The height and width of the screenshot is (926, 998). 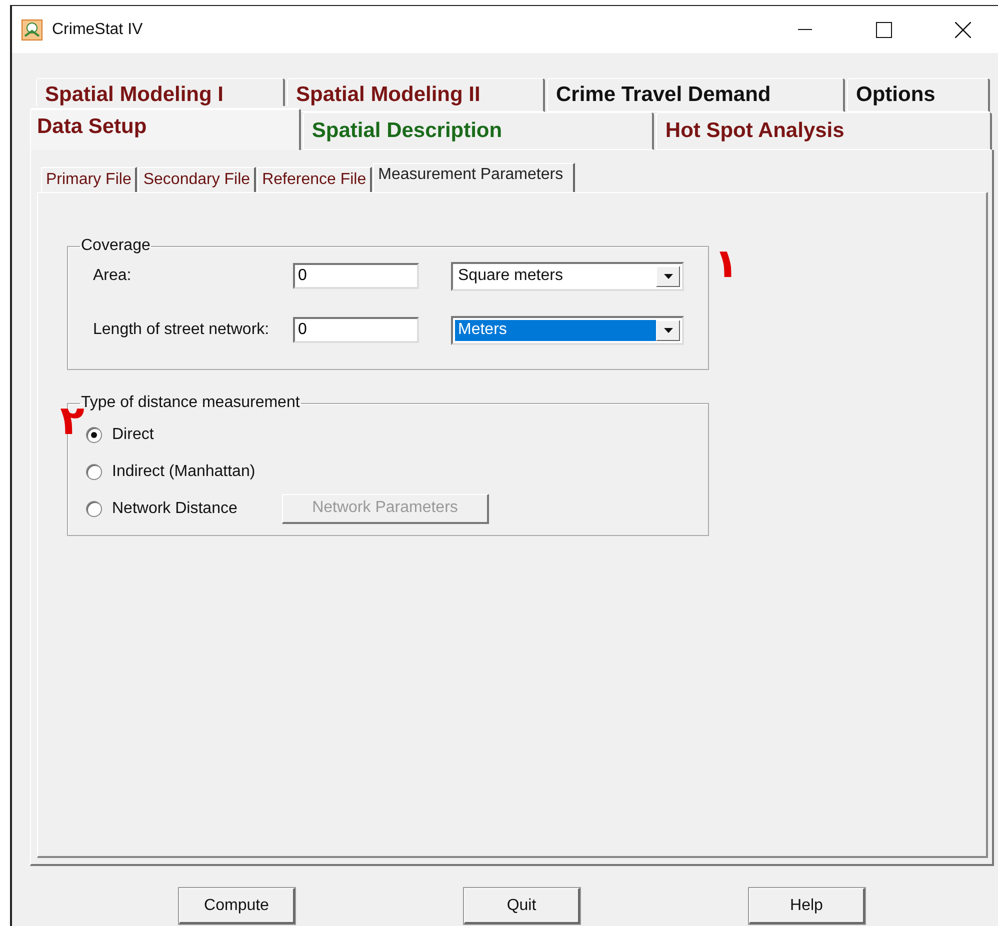 I want to click on unit-dropdown: Square meters, so click(x=567, y=276).